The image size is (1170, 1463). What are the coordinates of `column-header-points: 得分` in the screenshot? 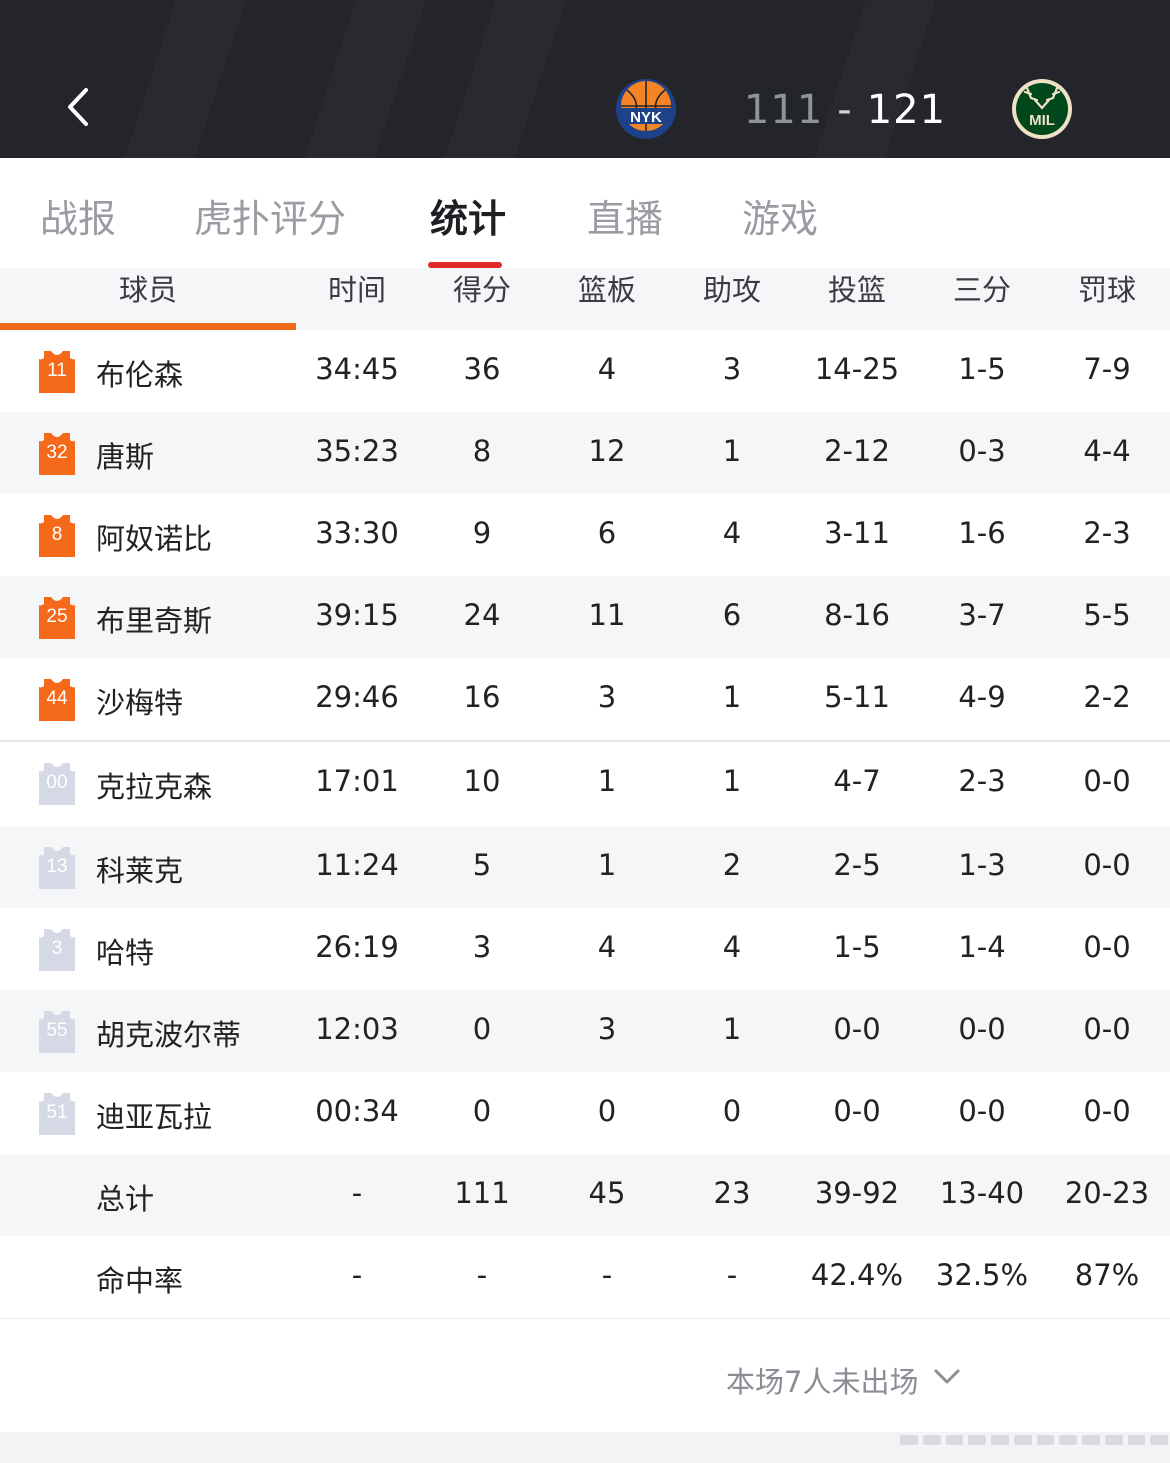 It's located at (482, 299).